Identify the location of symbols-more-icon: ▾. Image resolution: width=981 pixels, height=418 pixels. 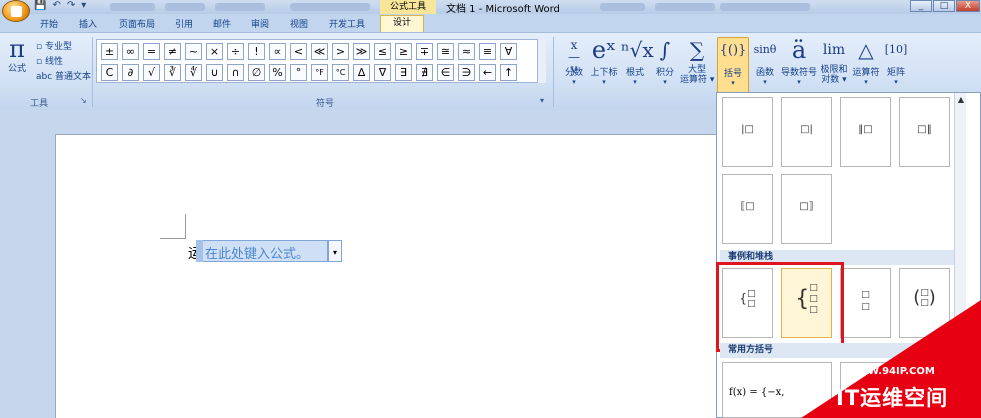
(542, 100).